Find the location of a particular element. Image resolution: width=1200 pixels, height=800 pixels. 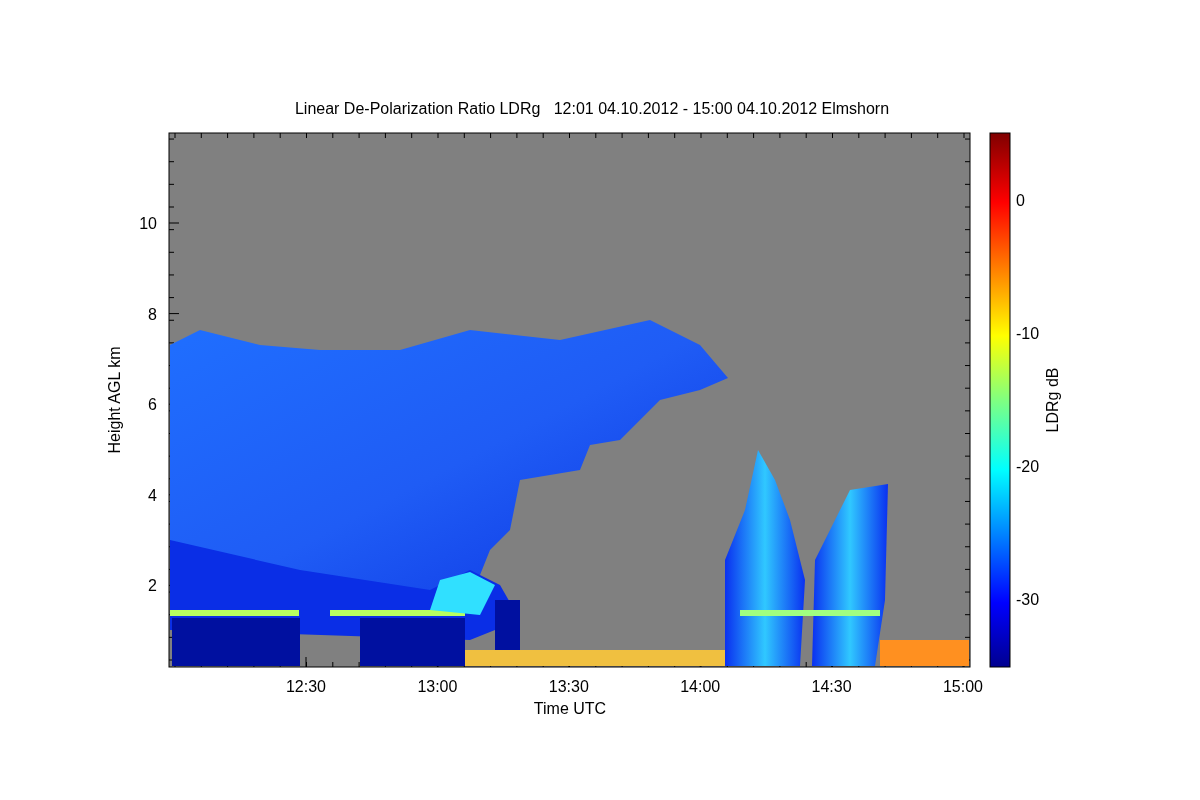

x-axis-label: Time UTC is located at coordinates (570, 708).